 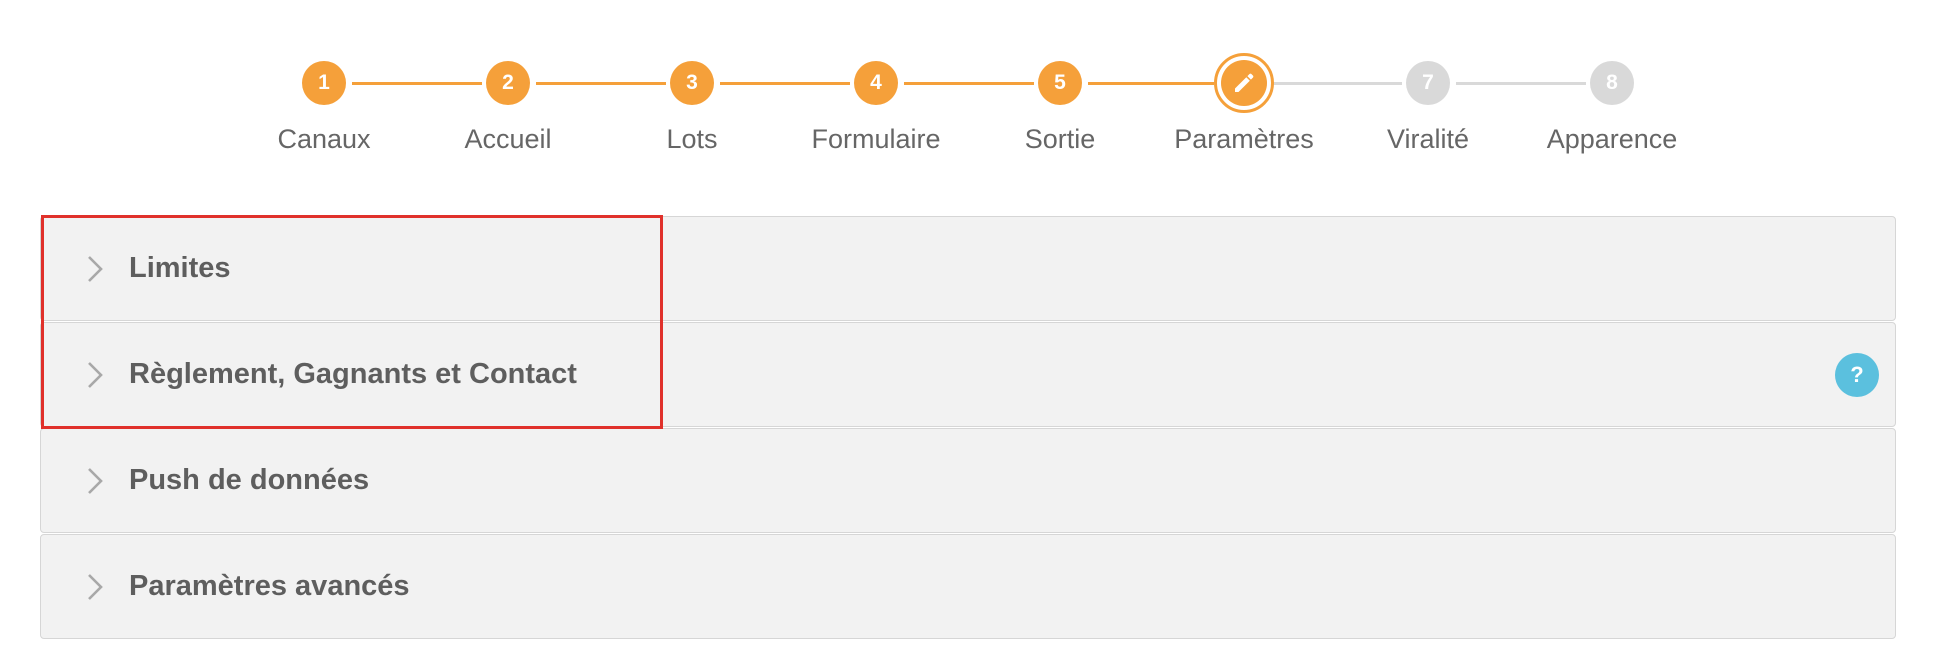 I want to click on step-number: 2, so click(x=508, y=83).